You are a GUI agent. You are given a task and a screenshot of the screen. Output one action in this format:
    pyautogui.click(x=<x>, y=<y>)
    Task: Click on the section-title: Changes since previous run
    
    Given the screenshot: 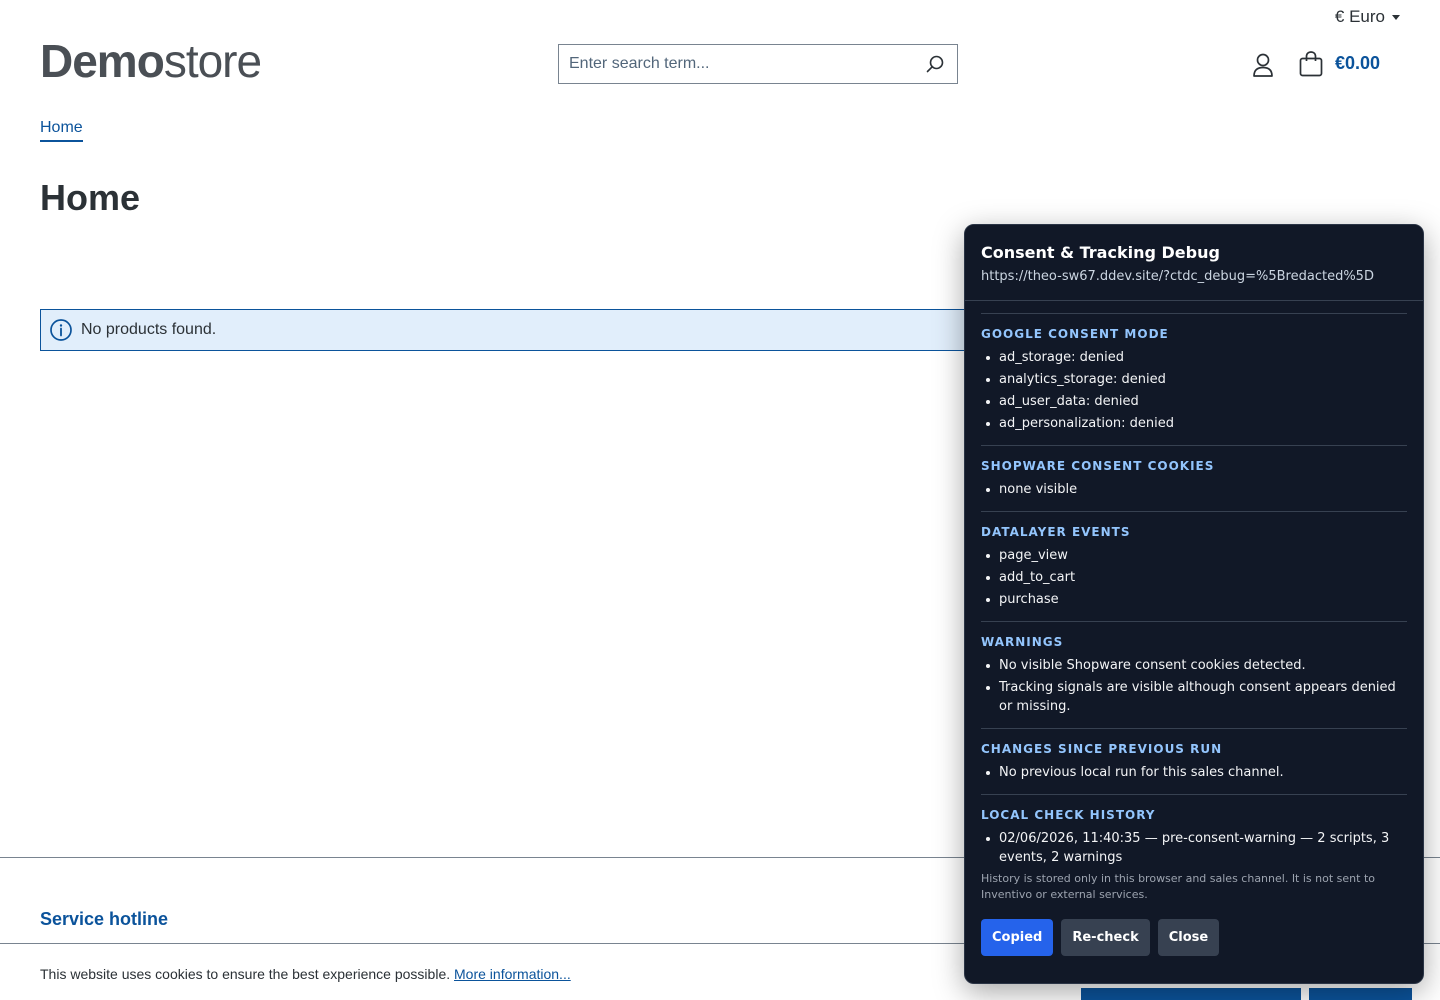 What is the action you would take?
    pyautogui.click(x=1102, y=749)
    